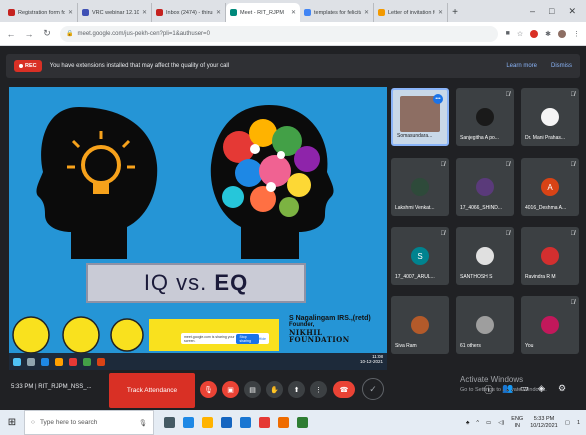 The image size is (586, 435). I want to click on language-indicator: ENG IN, so click(517, 423).